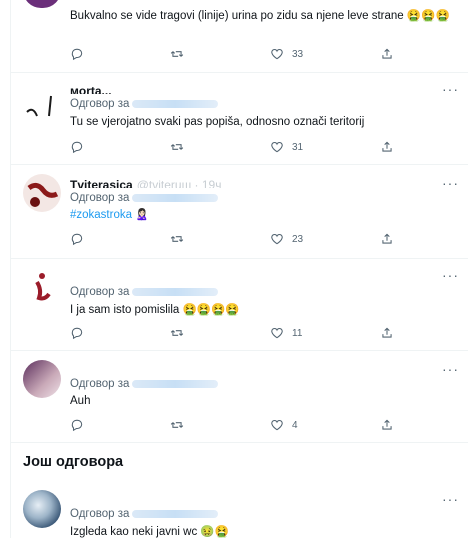  I want to click on tweet-text: I ja sam isto pomislila 🤮🤮🤮🤮, so click(155, 310).